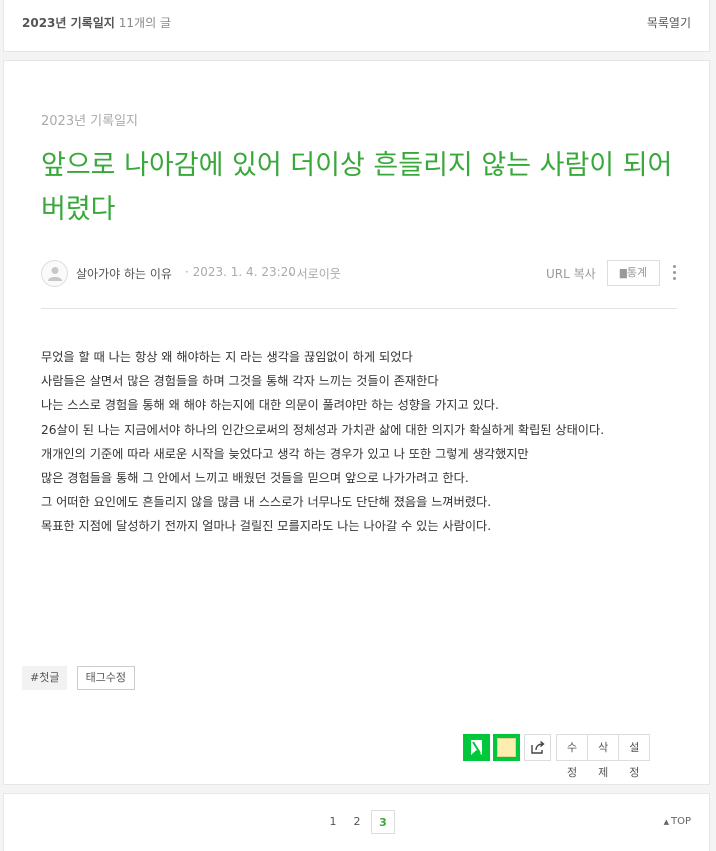  I want to click on url-copy-button: URL 복사, so click(571, 273).